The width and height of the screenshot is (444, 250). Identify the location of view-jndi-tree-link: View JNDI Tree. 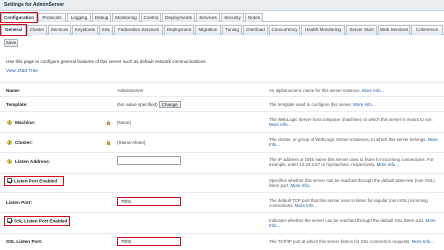
(22, 70).